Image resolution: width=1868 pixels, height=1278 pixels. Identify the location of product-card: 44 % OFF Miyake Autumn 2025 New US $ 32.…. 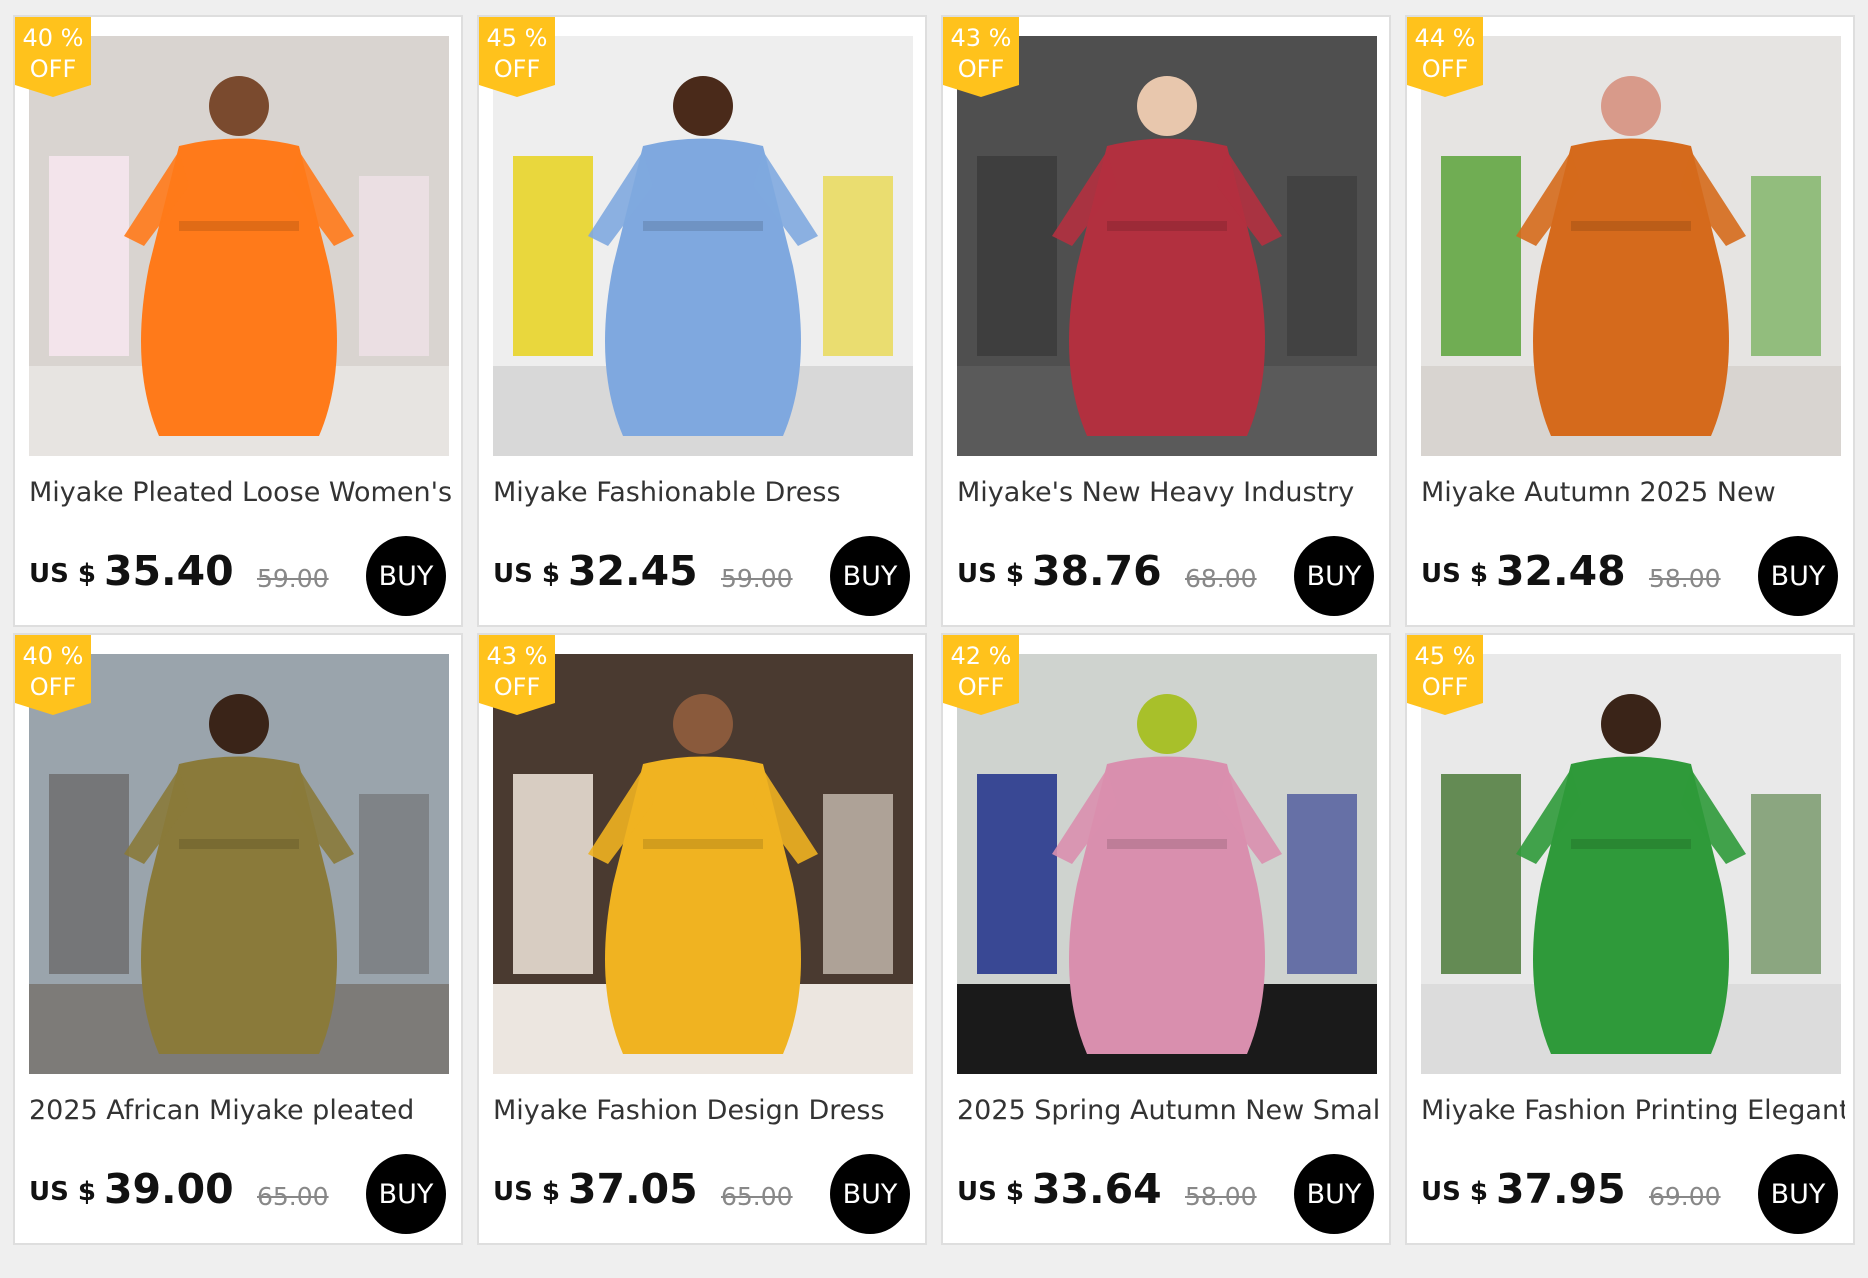
(1630, 321).